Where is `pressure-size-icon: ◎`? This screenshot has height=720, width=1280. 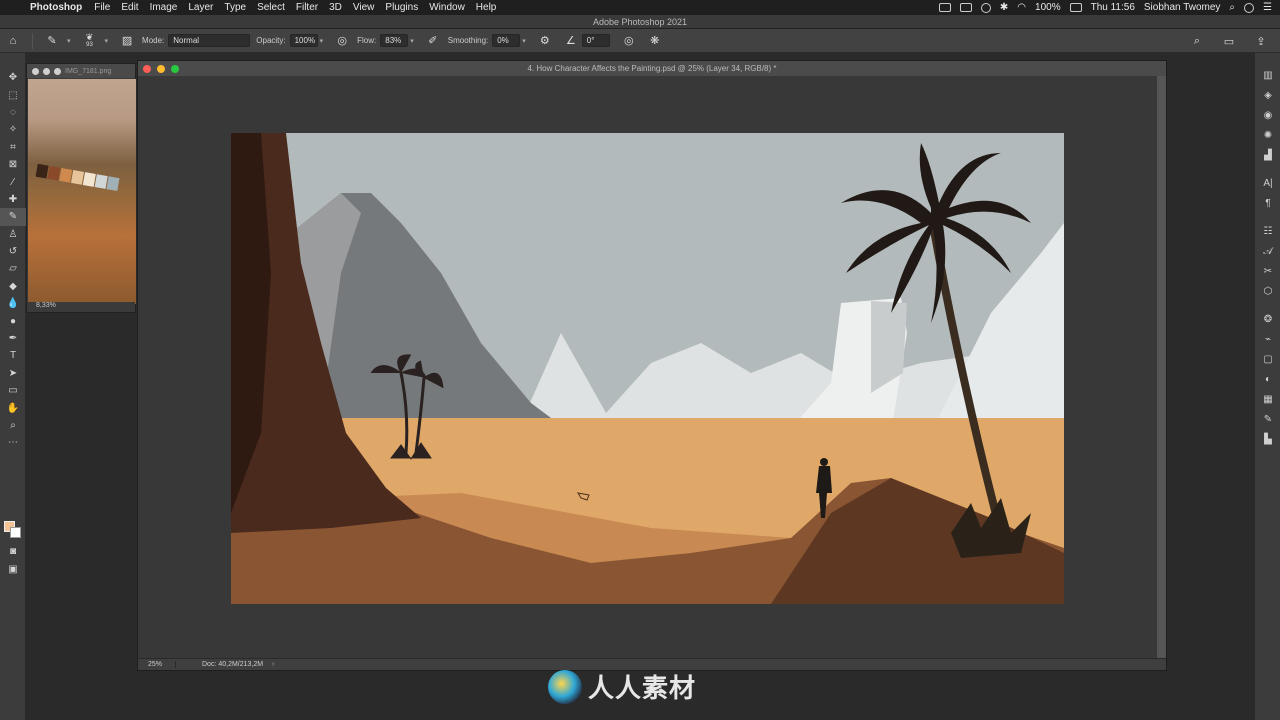 pressure-size-icon: ◎ is located at coordinates (629, 41).